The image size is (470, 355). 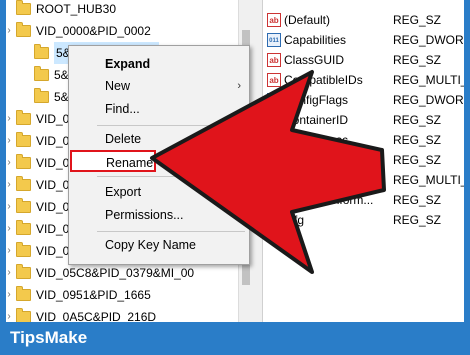 I want to click on value-name: (Default), so click(x=307, y=20).